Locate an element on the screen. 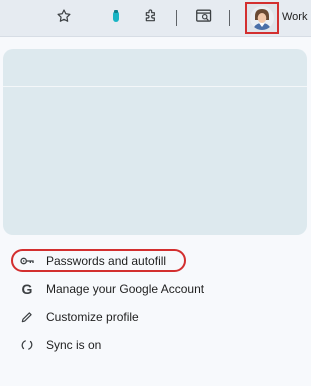 This screenshot has height=386, width=320. pencil-icon is located at coordinates (27, 317).